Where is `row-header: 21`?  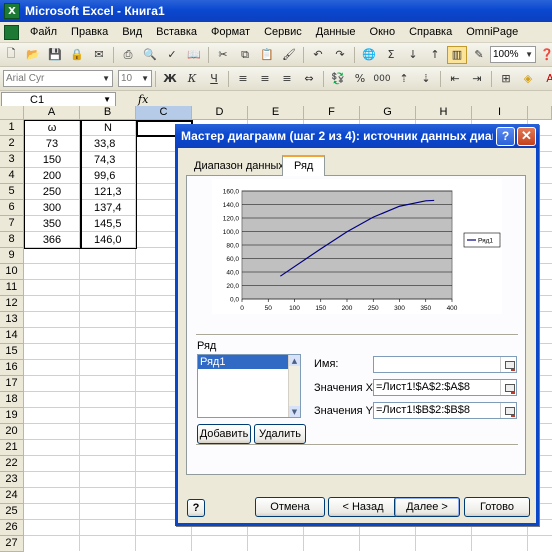
row-header: 21 is located at coordinates (12, 448).